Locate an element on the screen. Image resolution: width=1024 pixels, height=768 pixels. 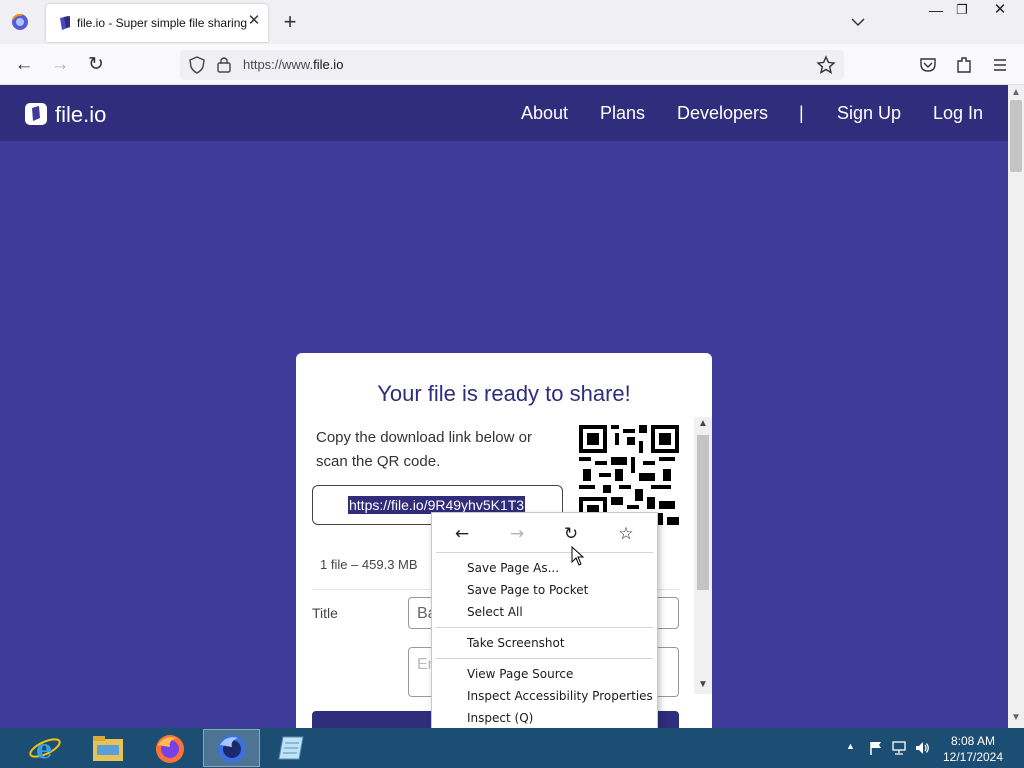
window-restore-button: ❐ is located at coordinates (962, 11).